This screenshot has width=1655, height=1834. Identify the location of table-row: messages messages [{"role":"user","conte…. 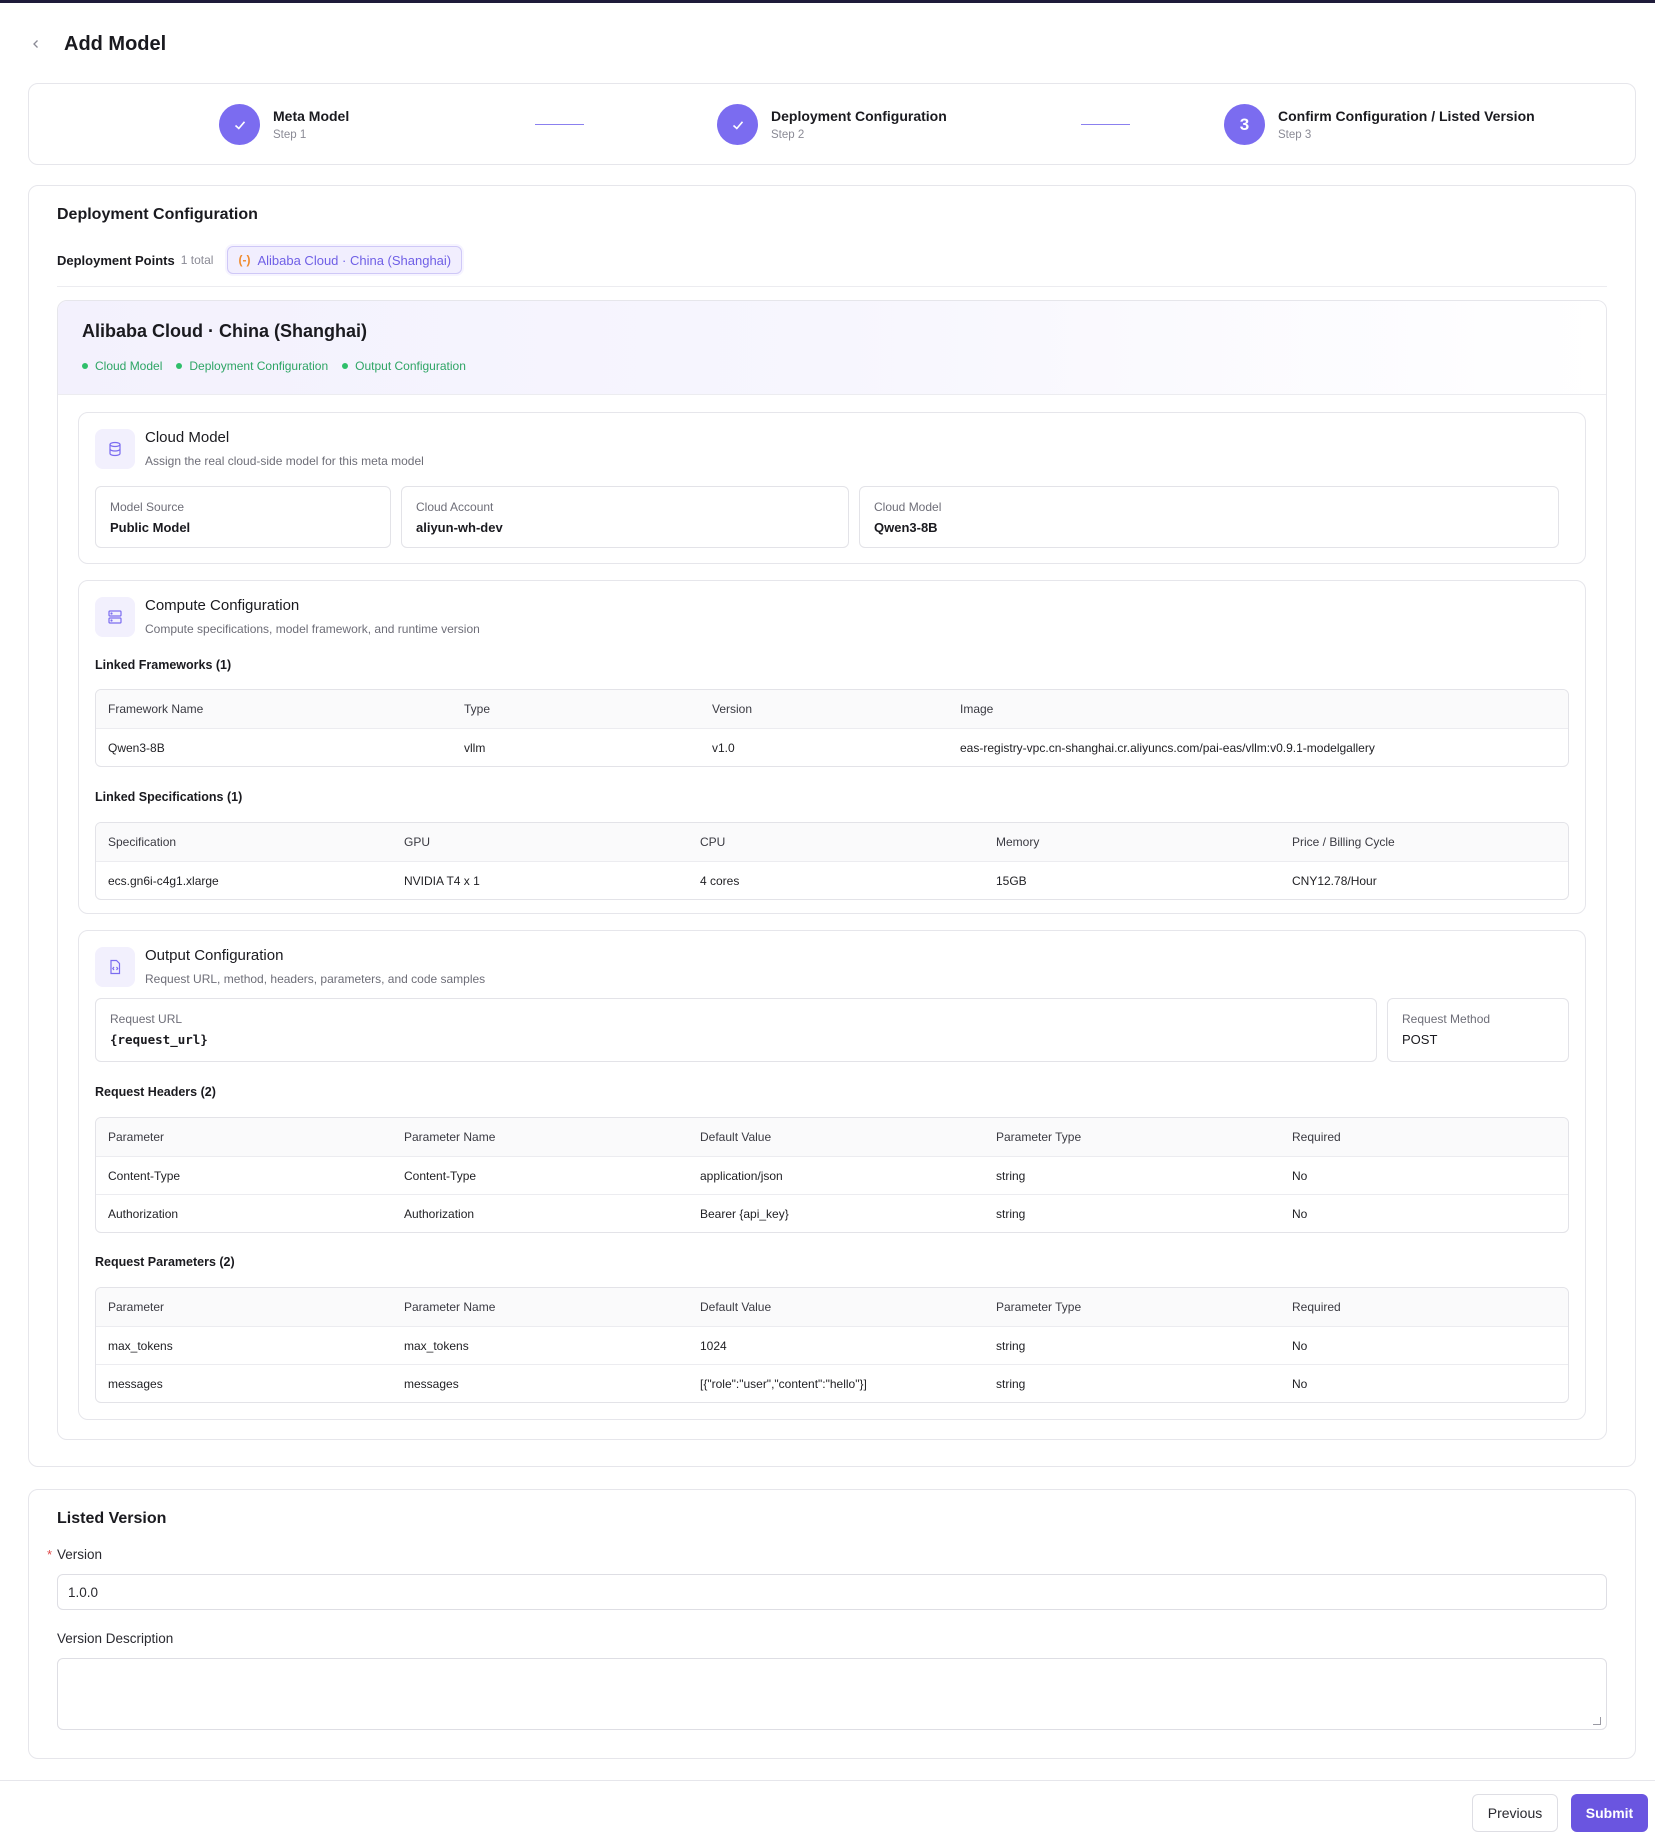
(832, 1383).